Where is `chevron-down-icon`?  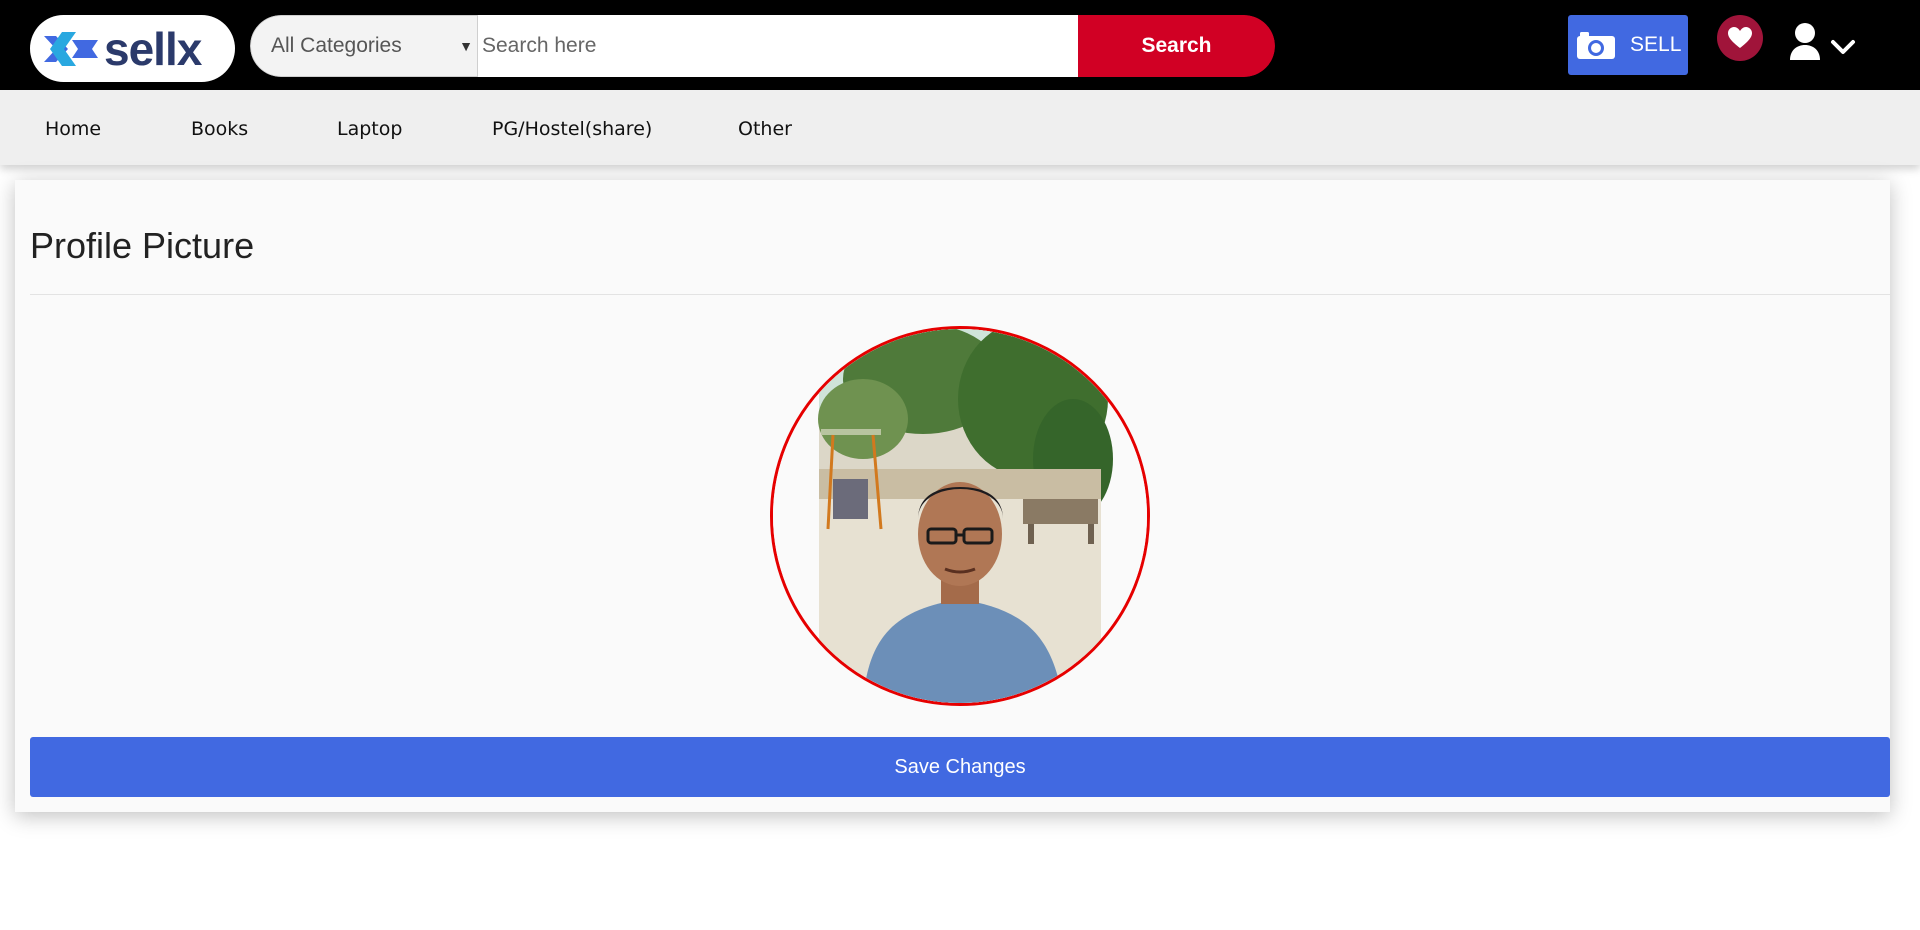 chevron-down-icon is located at coordinates (1843, 47).